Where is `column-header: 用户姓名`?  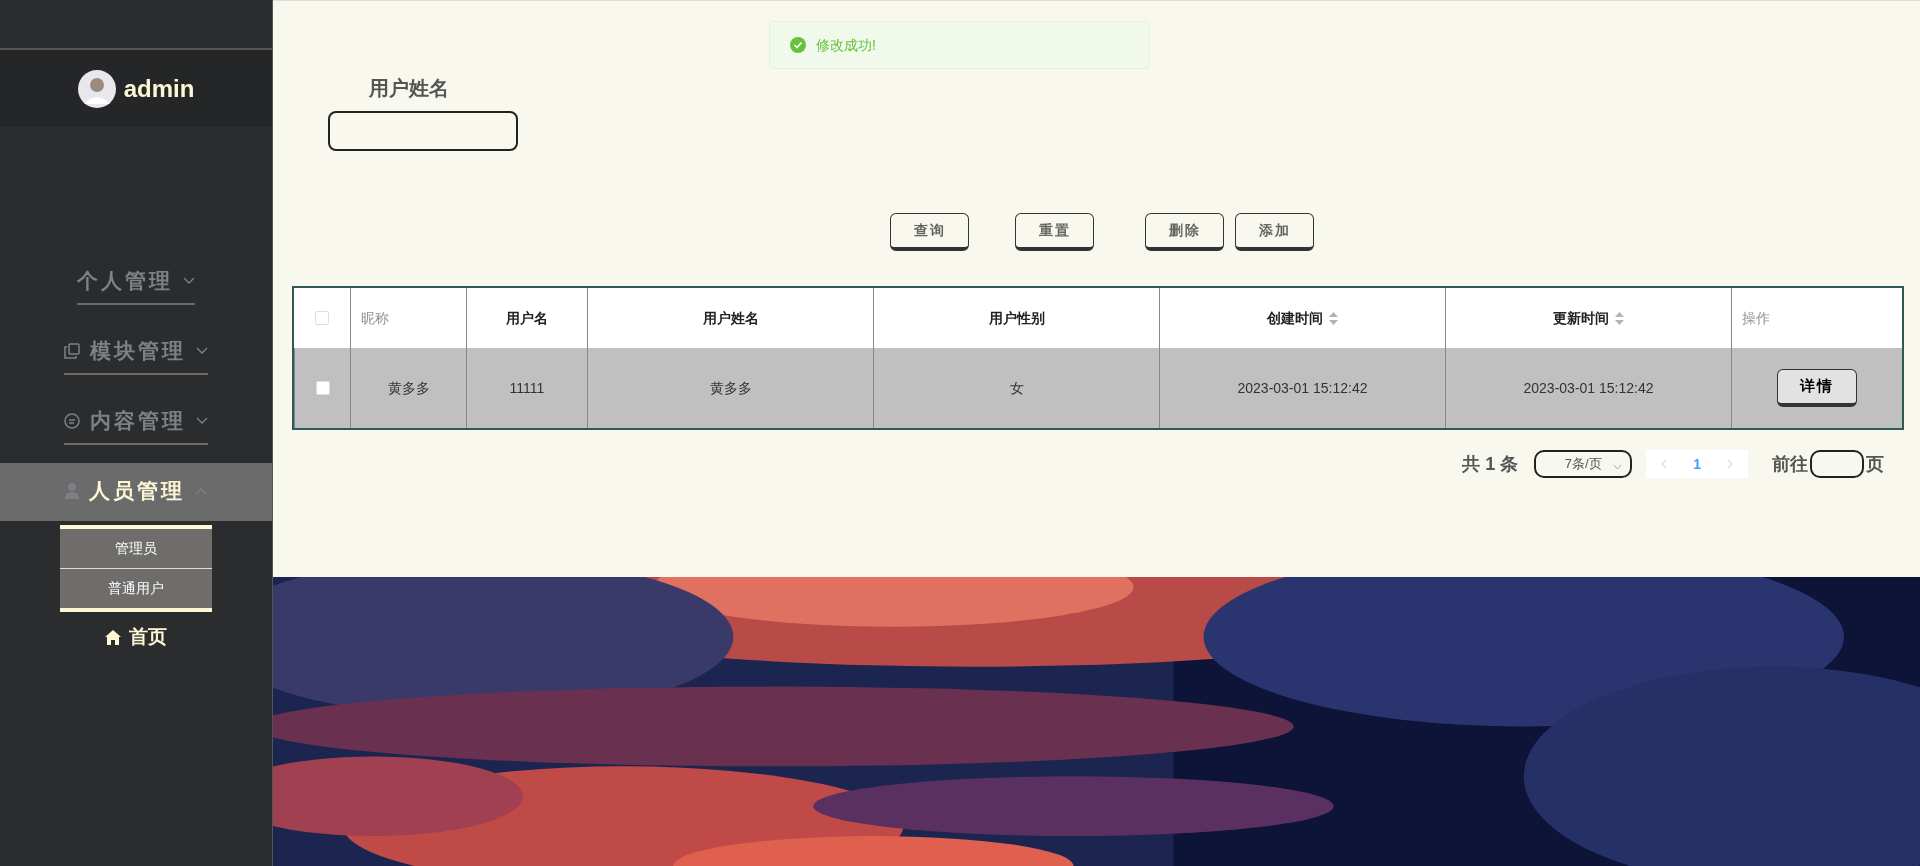 column-header: 用户姓名 is located at coordinates (730, 318).